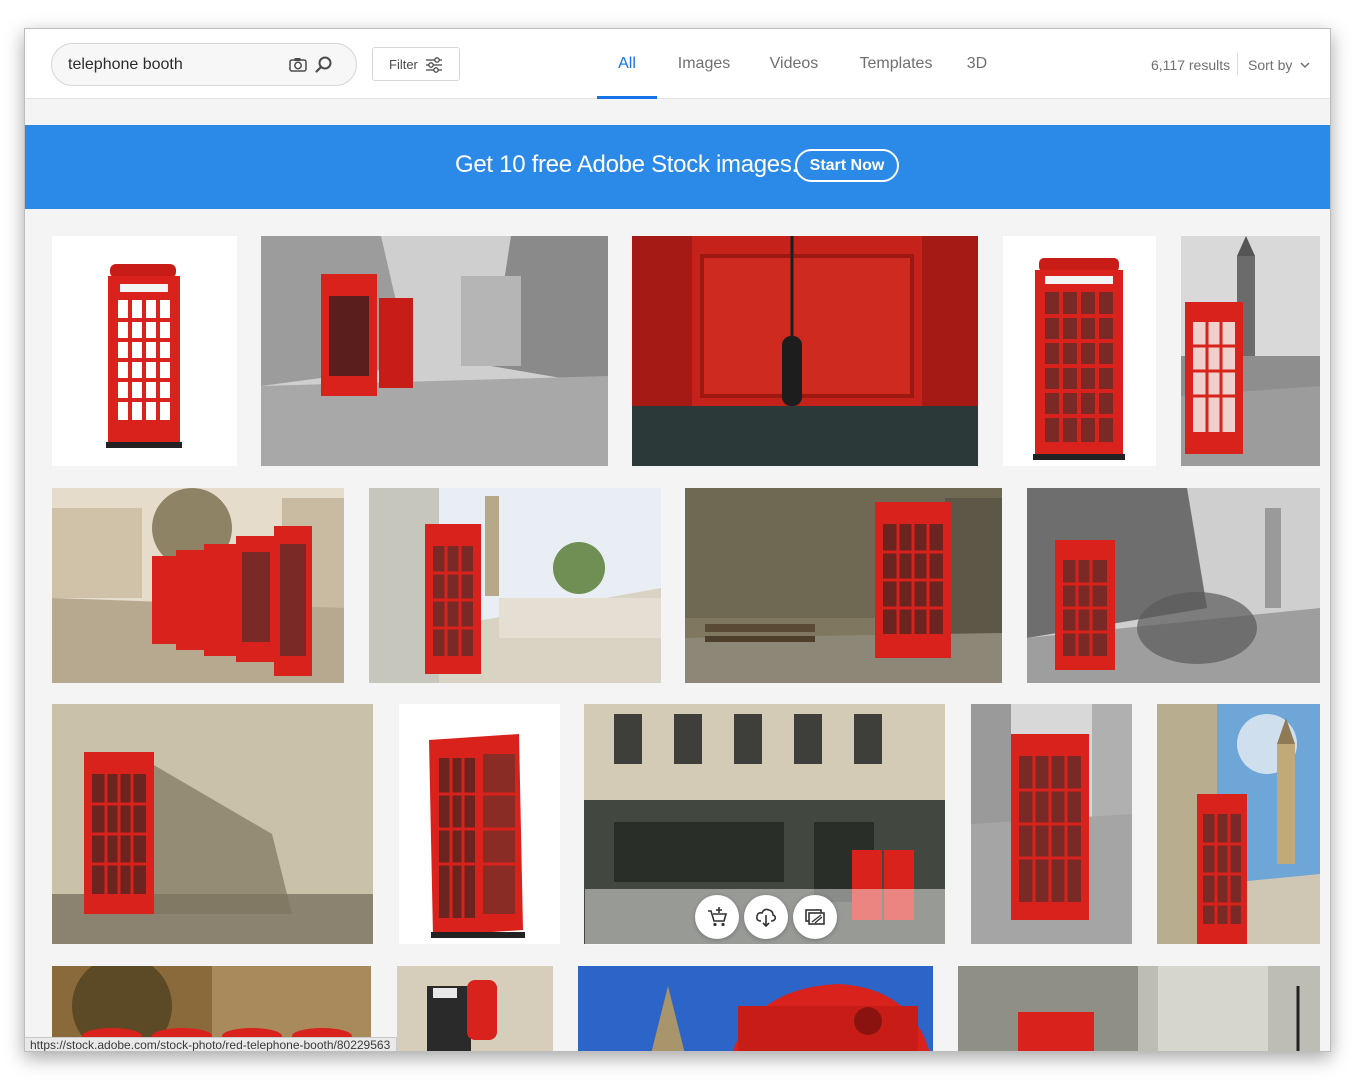  Describe the element at coordinates (1270, 65) in the screenshot. I see `sort-label: Sort by` at that location.